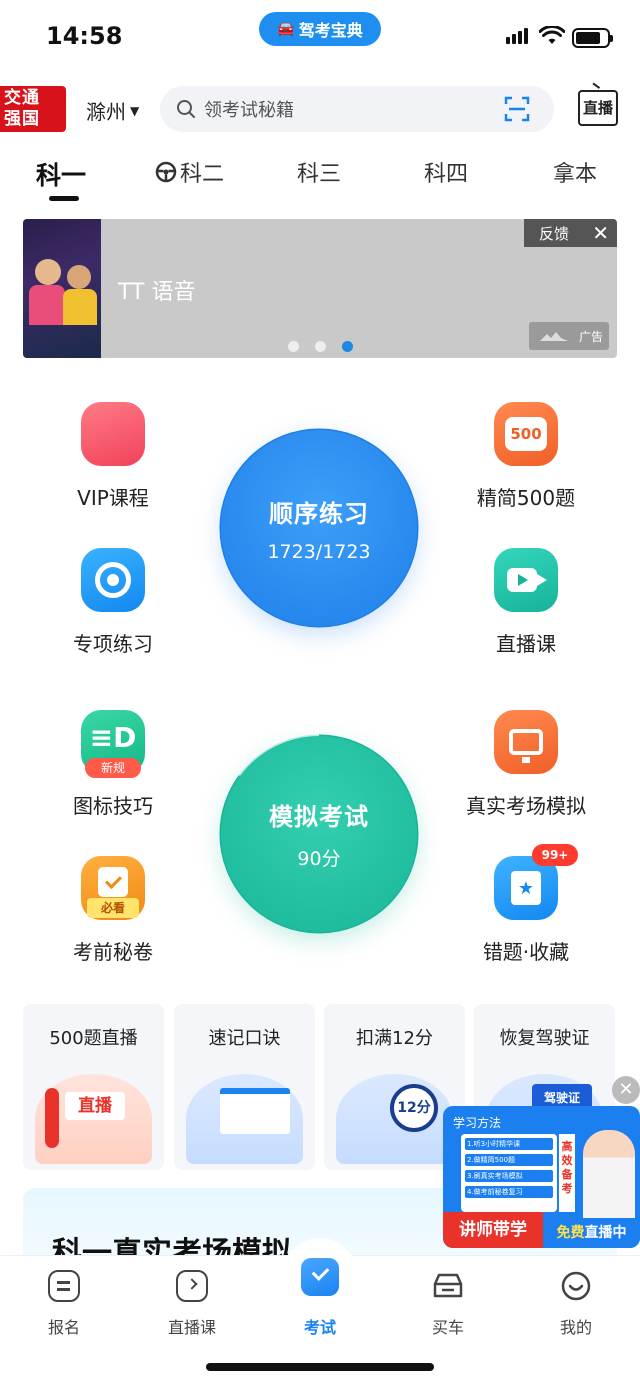 The width and height of the screenshot is (640, 1385). I want to click on wifi-icon, so click(552, 35).